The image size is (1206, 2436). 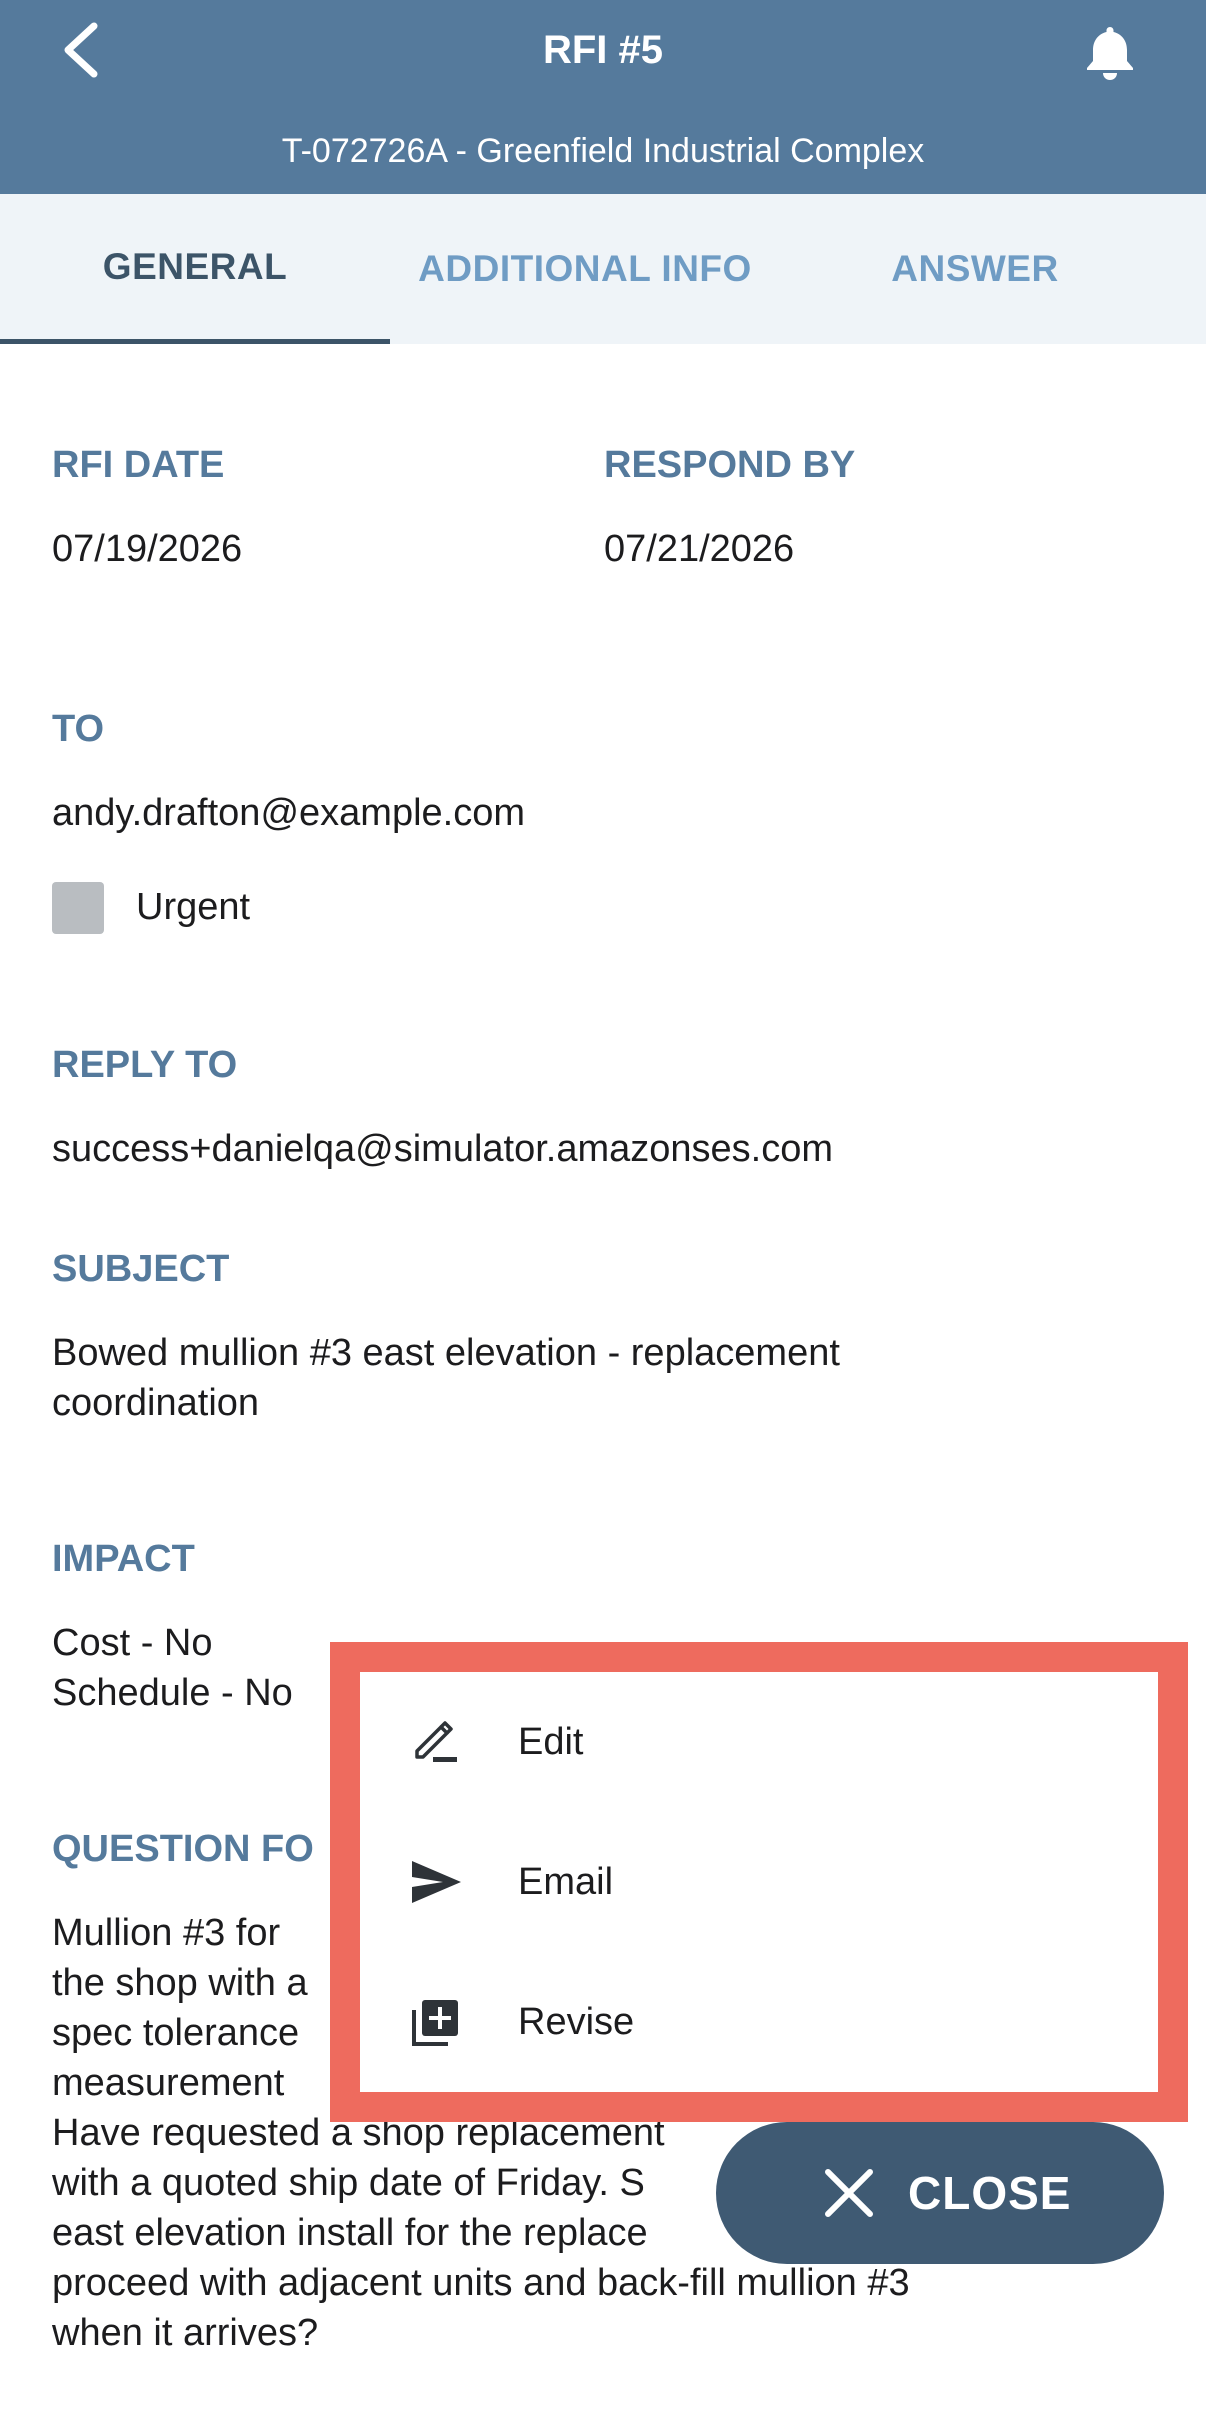 What do you see at coordinates (168, 2083) in the screenshot?
I see `question-line: measurement` at bounding box center [168, 2083].